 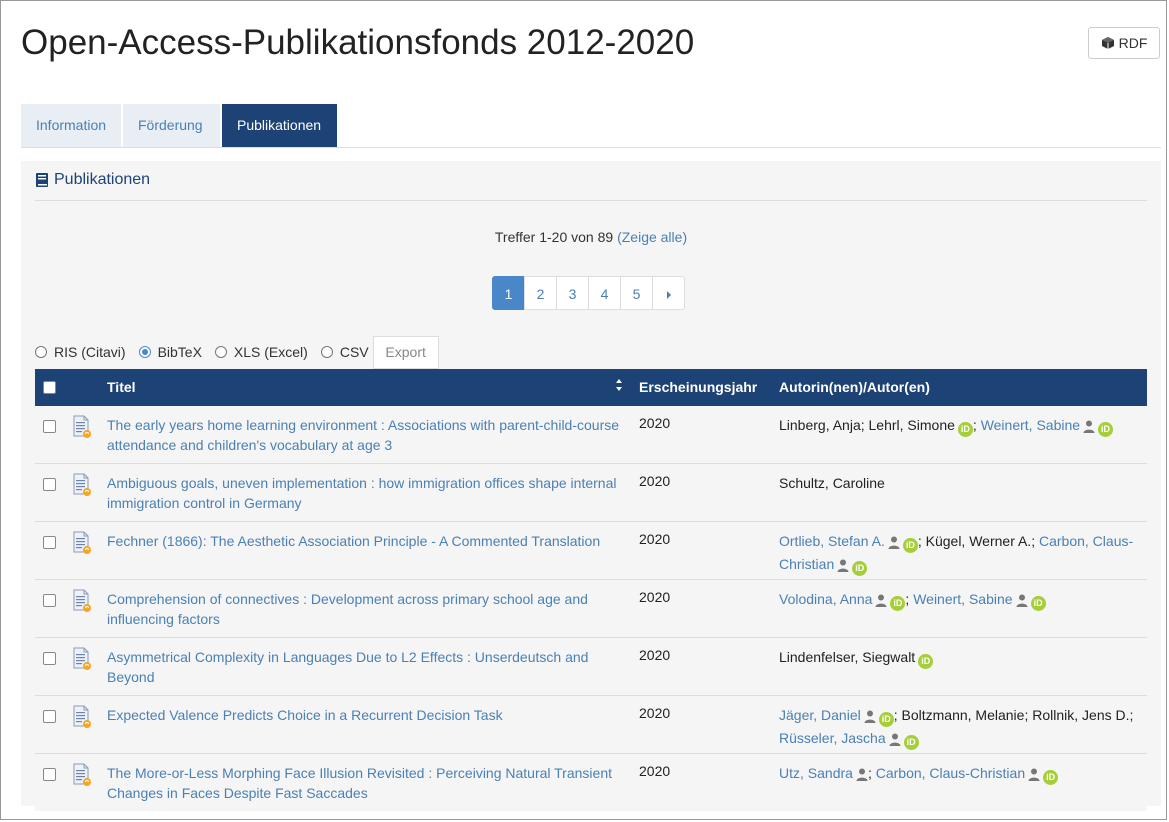 I want to click on next-page-button, so click(x=668, y=293).